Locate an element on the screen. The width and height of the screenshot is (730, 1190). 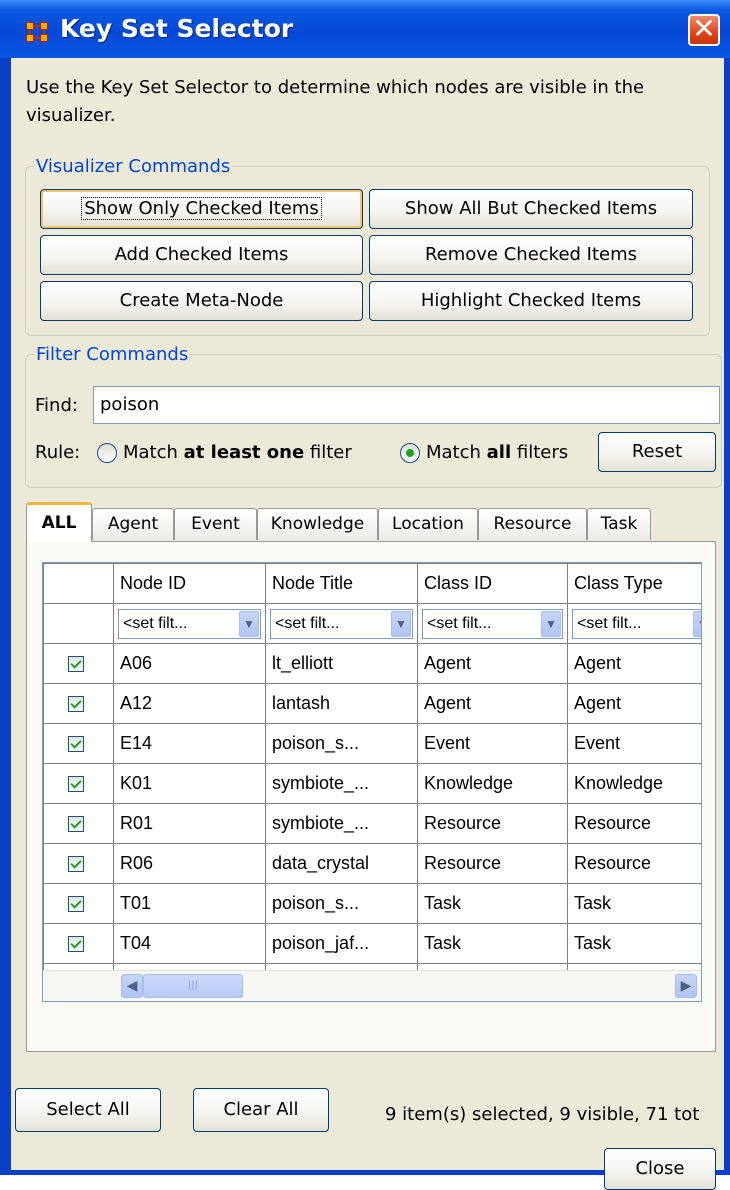
scroll-left-arrow: ◀ is located at coordinates (132, 986).